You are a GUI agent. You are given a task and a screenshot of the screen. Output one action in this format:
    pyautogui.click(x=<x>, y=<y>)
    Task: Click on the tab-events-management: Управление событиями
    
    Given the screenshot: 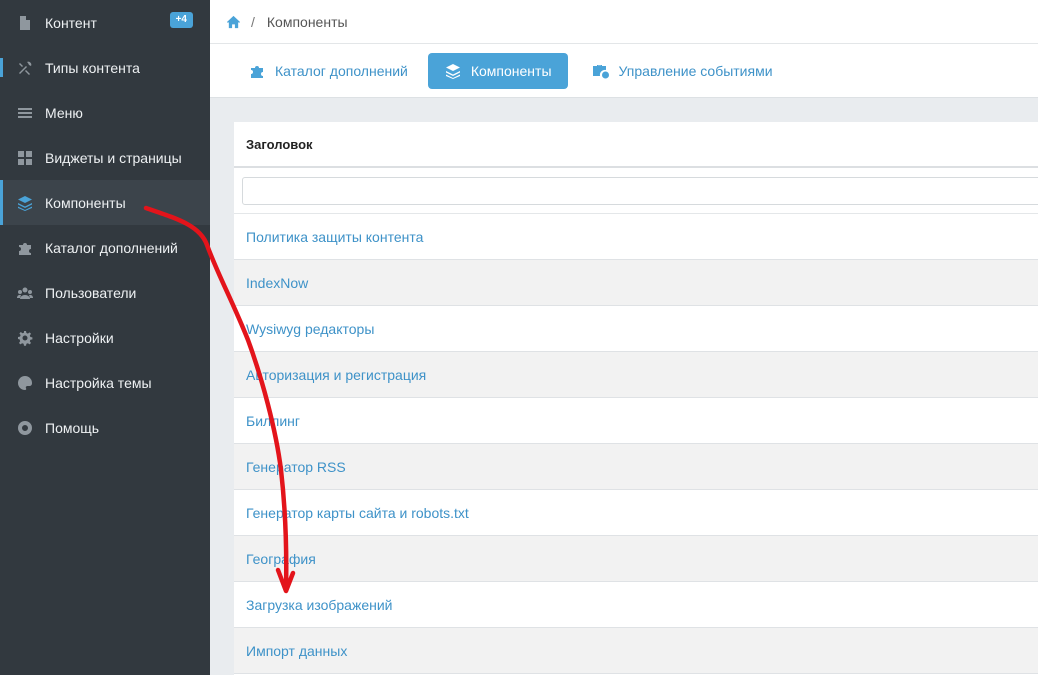 What is the action you would take?
    pyautogui.click(x=682, y=71)
    